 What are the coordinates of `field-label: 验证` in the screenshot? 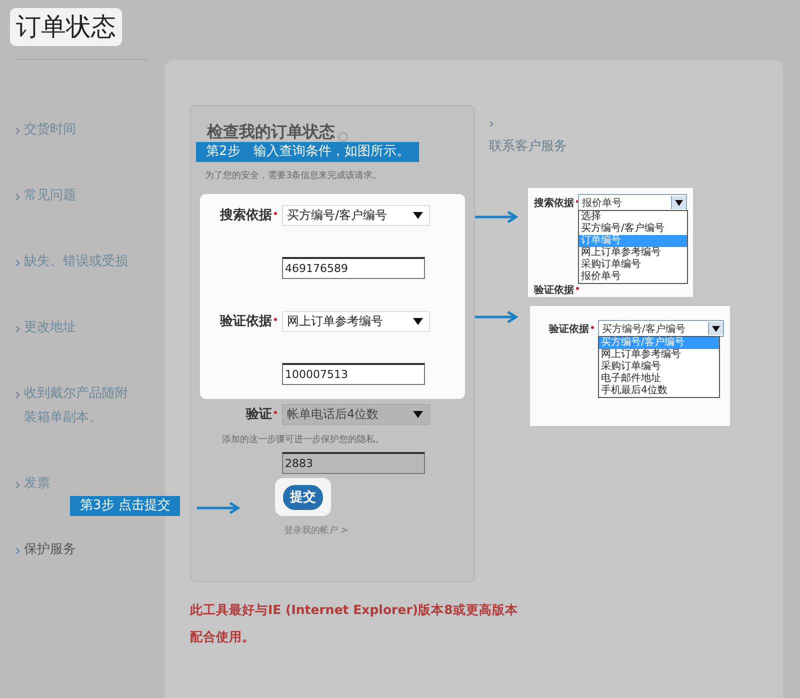 It's located at (259, 414).